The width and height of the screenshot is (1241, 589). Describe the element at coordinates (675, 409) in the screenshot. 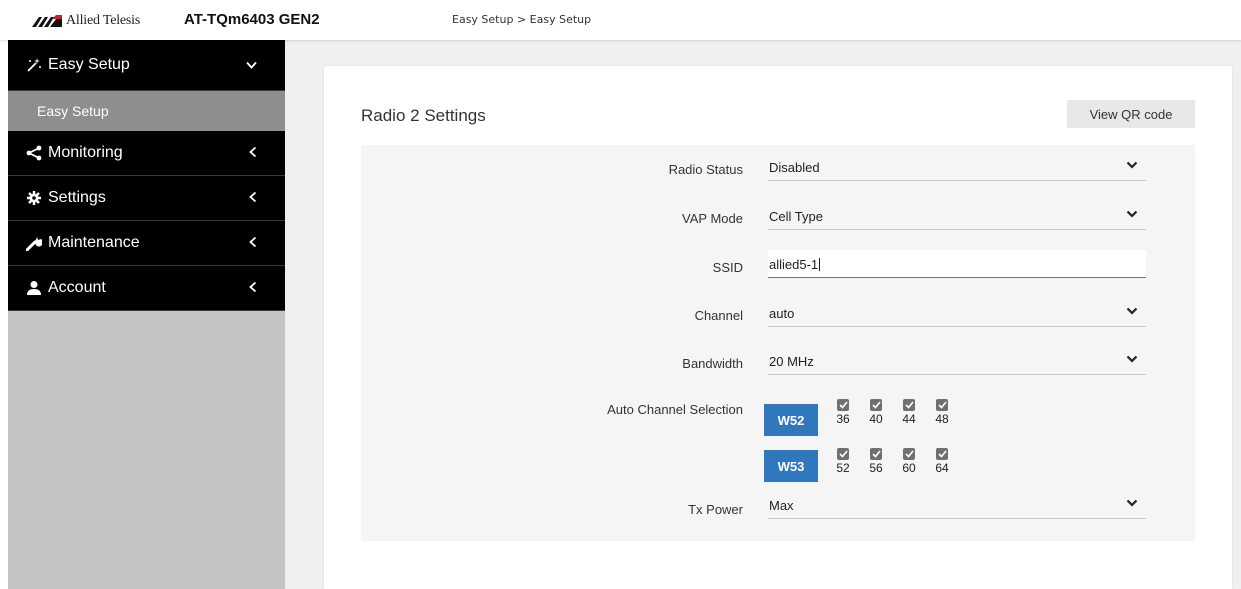

I see `auto-channel-label: Auto Channel Selection` at that location.